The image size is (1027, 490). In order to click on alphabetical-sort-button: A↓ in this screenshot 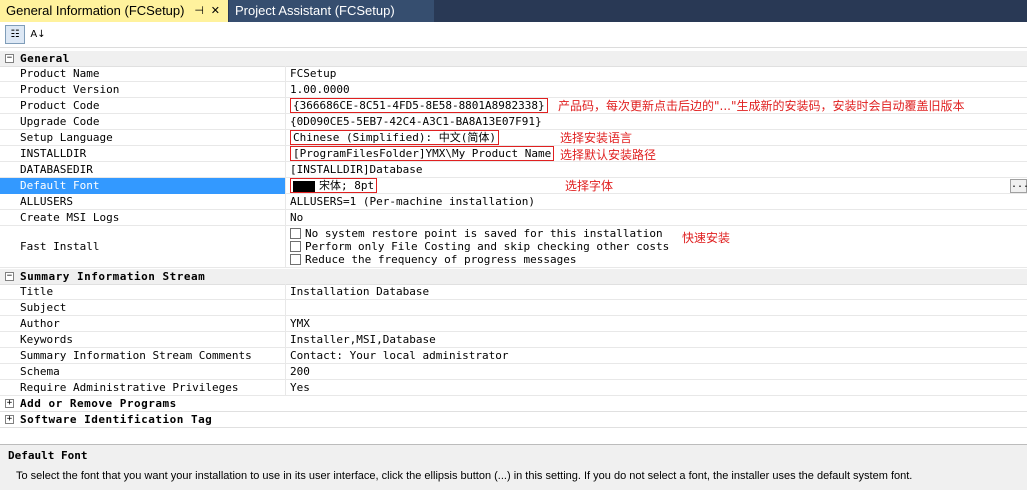, I will do `click(38, 34)`.